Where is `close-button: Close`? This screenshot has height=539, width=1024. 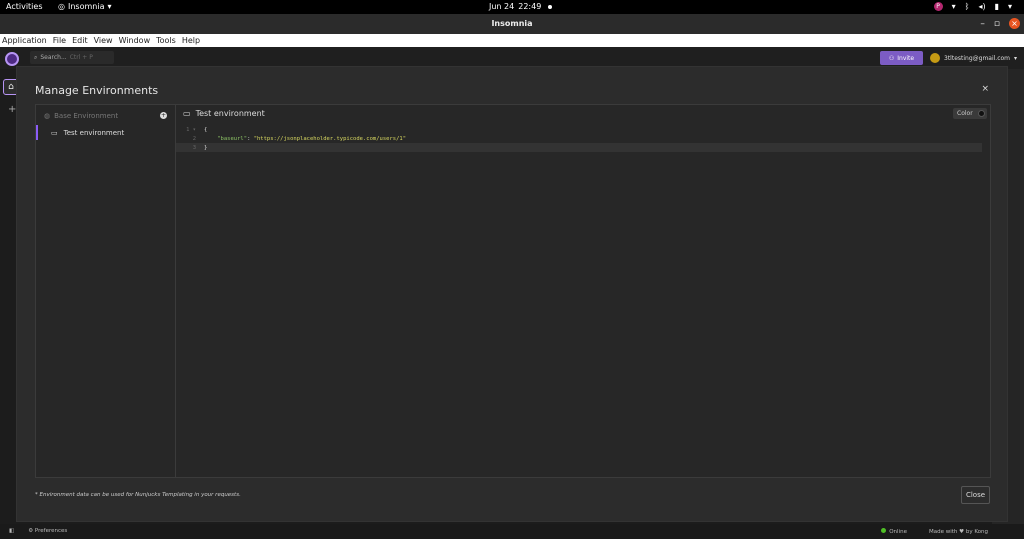
close-button: Close is located at coordinates (975, 495).